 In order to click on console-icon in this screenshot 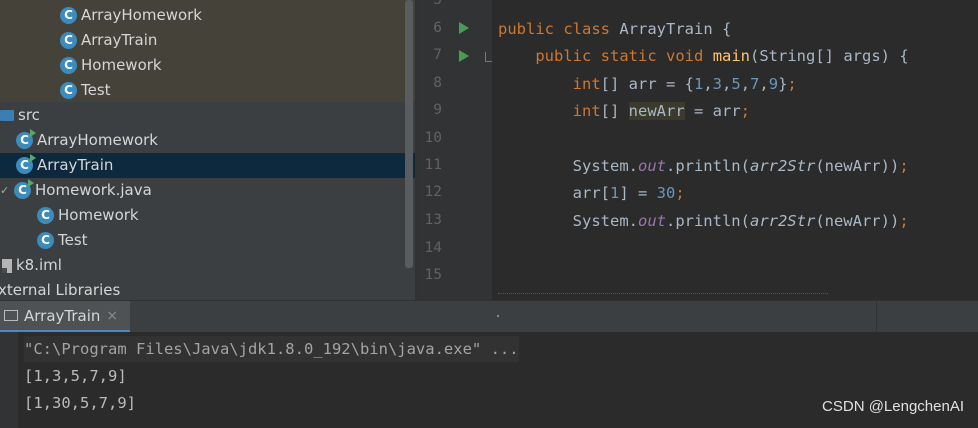, I will do `click(11, 315)`.